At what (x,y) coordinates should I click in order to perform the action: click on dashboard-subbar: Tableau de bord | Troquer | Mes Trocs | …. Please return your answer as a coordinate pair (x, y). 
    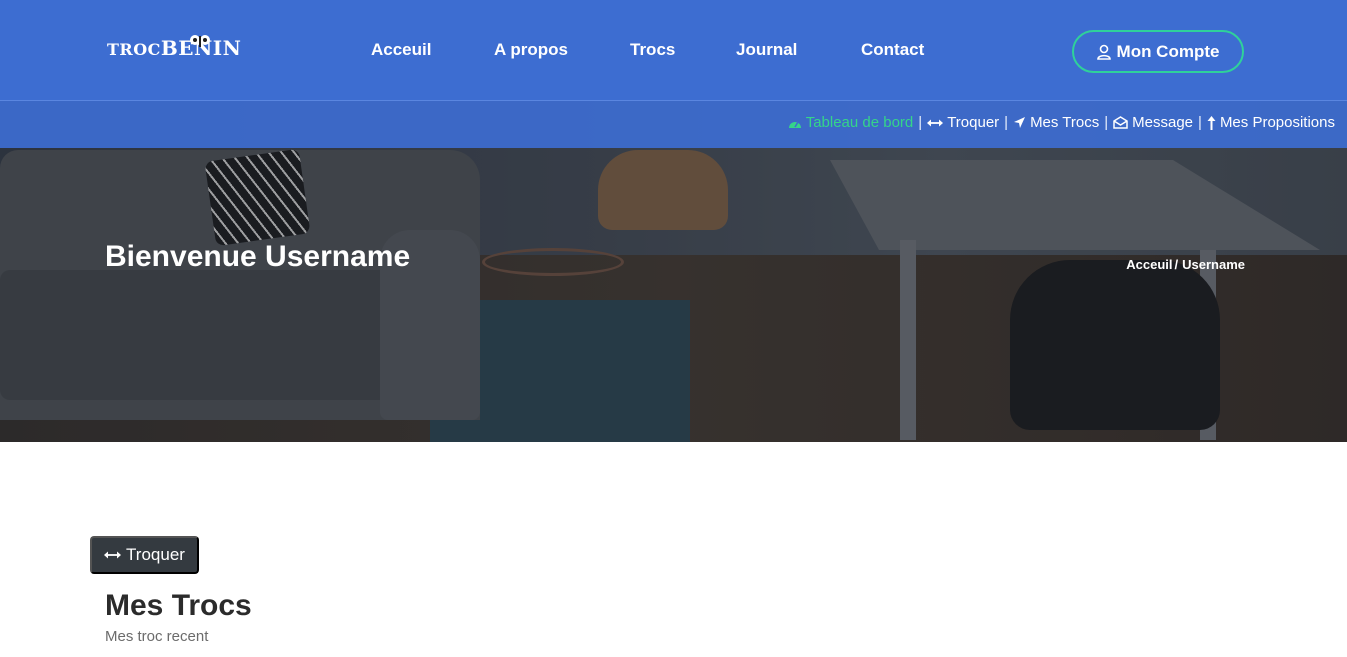
    Looking at the image, I should click on (673, 124).